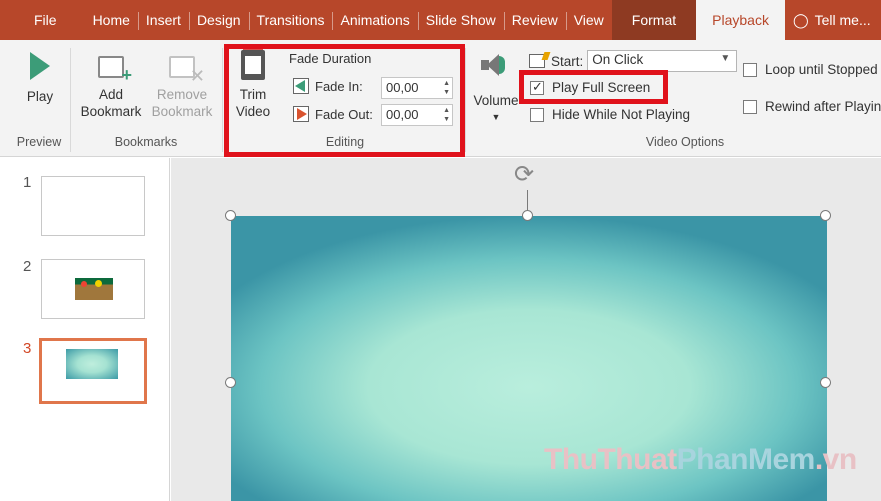  I want to click on add-bookmark-button: + Add Bookmark, so click(111, 88).